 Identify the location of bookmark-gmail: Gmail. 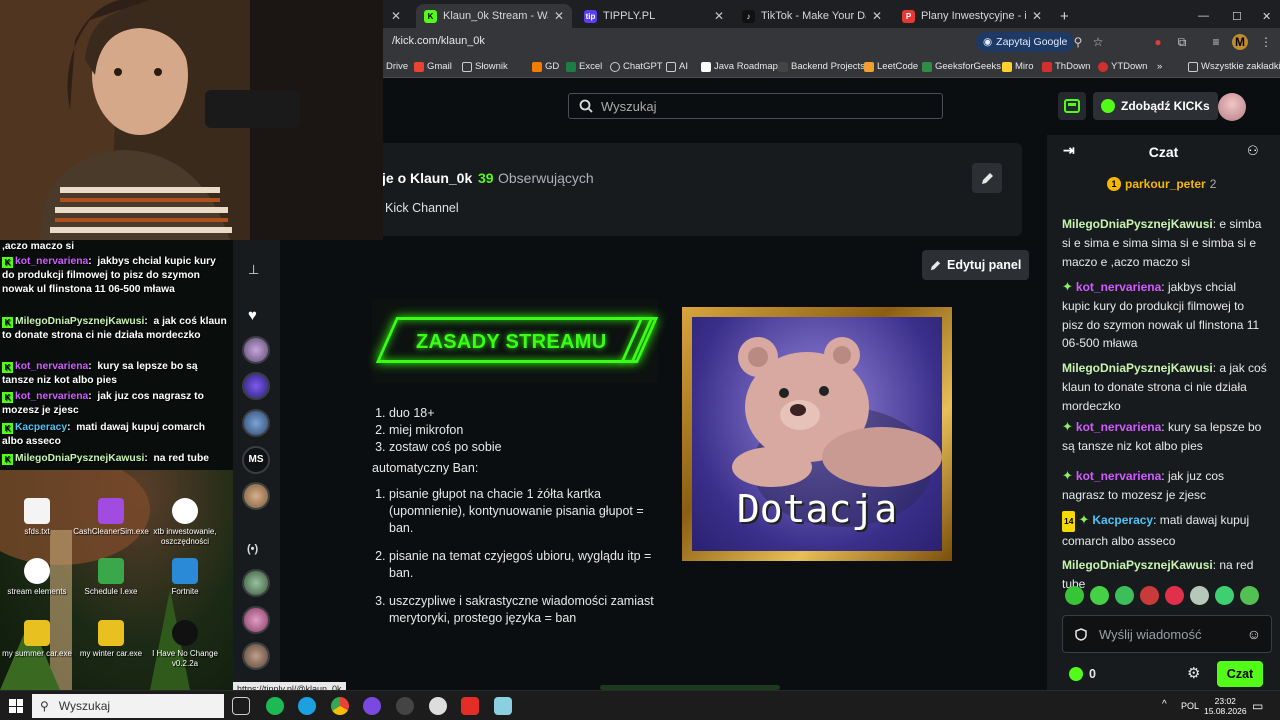
(433, 66).